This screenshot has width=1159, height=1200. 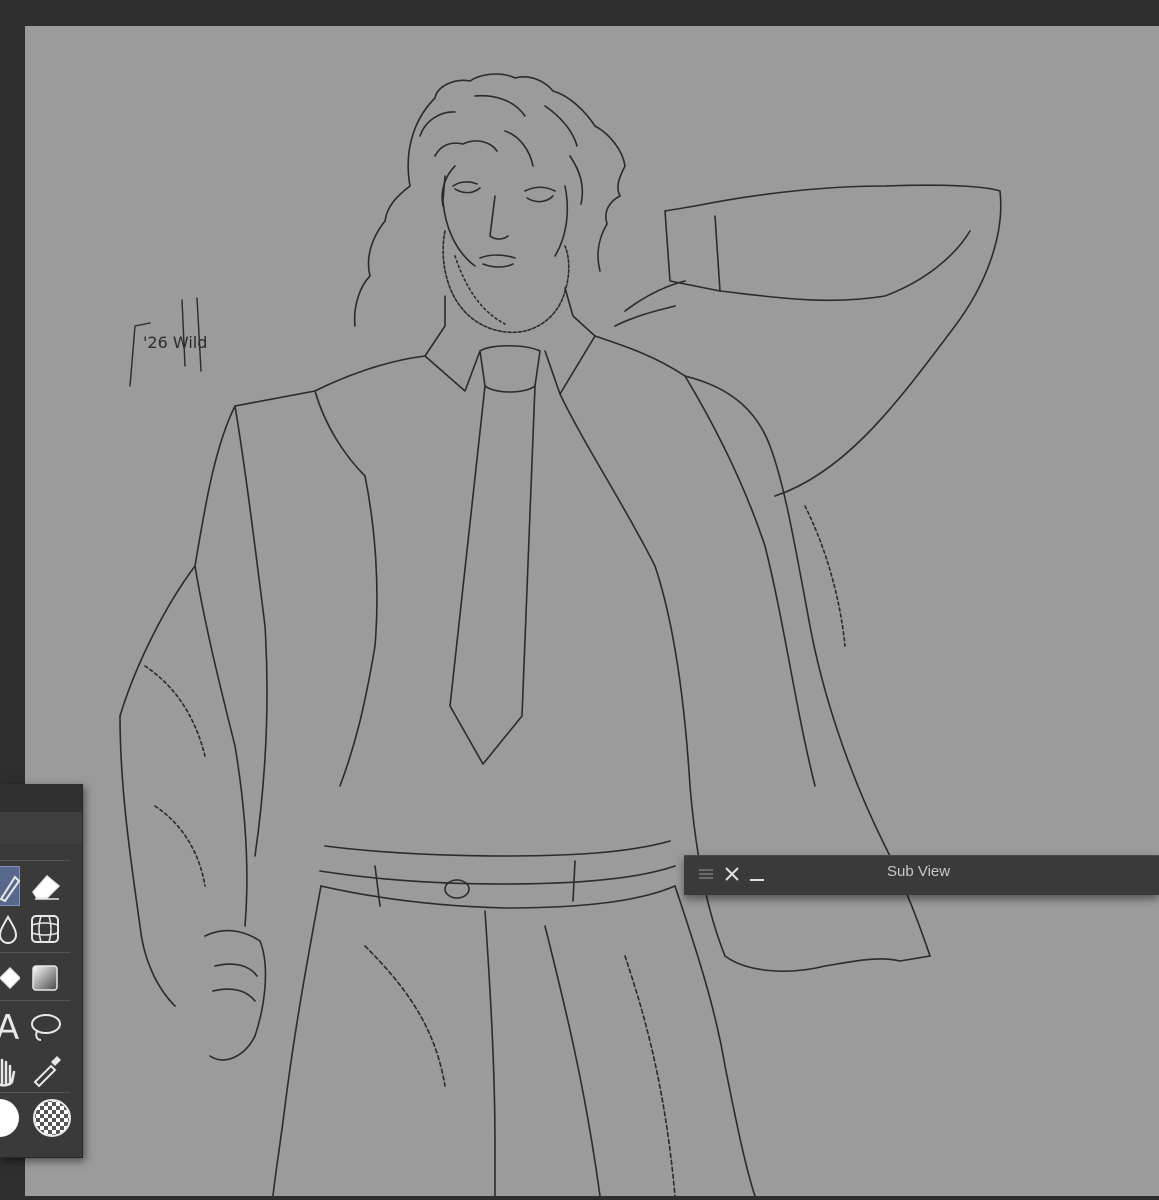 I want to click on sub-view-panel: Sub View, so click(x=921, y=875).